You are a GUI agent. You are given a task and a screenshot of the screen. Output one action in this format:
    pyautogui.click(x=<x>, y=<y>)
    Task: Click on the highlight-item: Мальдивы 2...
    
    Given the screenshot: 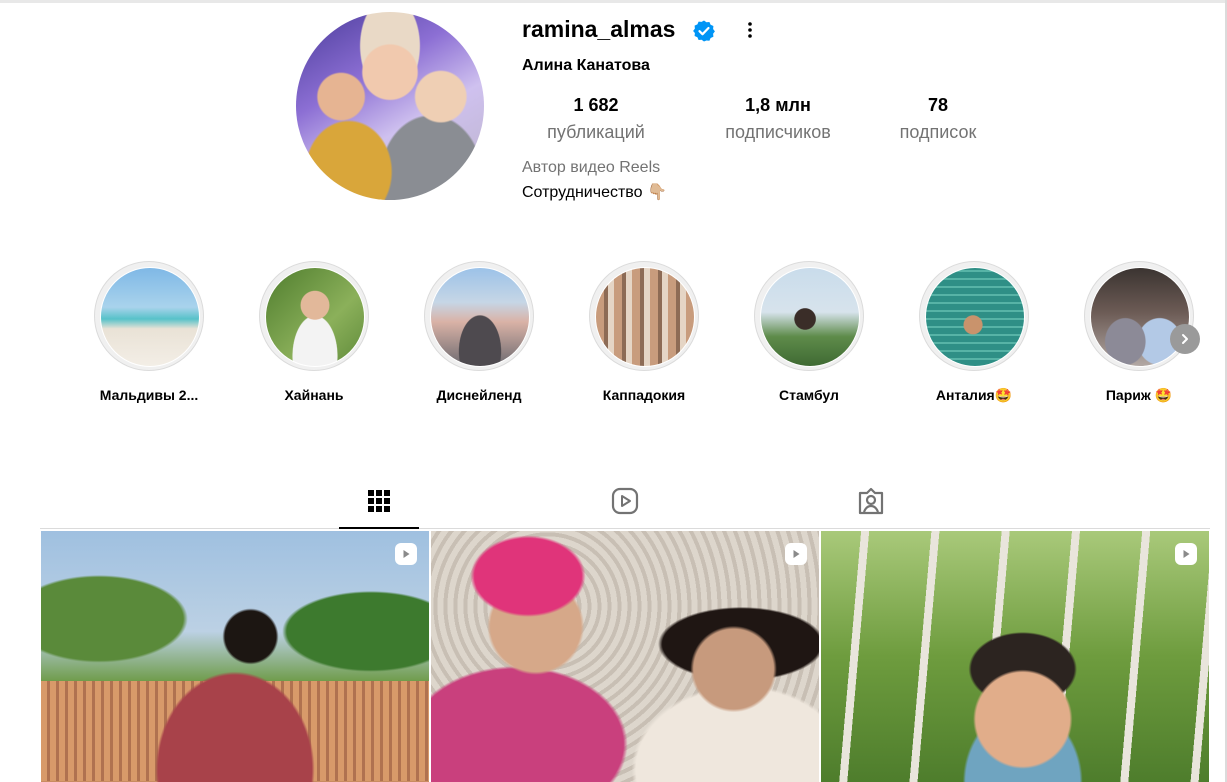 What is the action you would take?
    pyautogui.click(x=149, y=332)
    